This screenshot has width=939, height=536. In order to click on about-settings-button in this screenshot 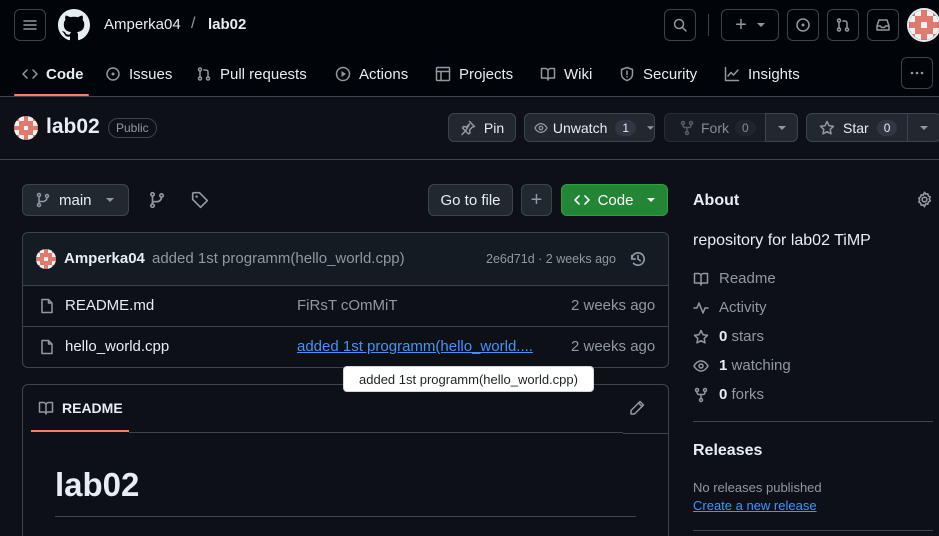, I will do `click(924, 199)`.